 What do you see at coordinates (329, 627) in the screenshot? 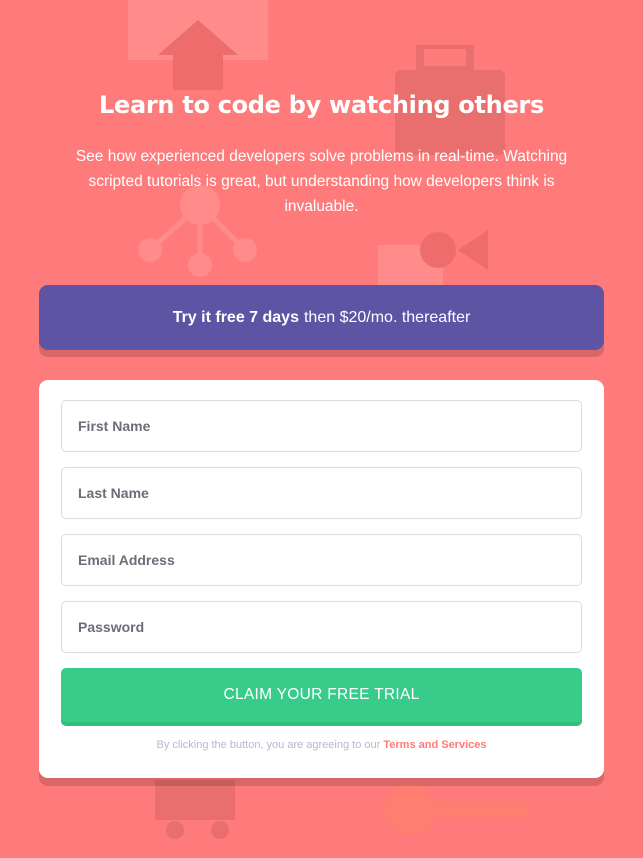
I see `password-input` at bounding box center [329, 627].